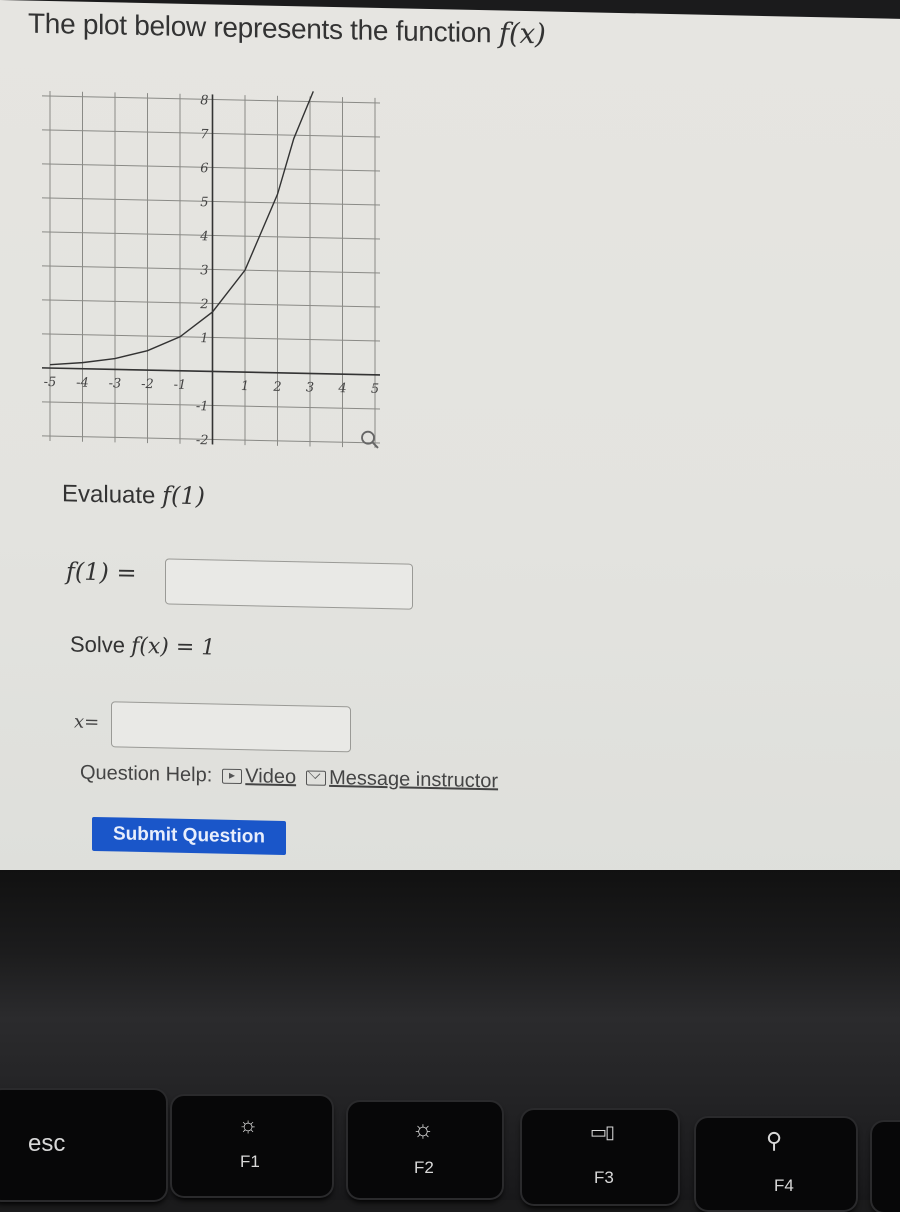 This screenshot has height=1212, width=900. What do you see at coordinates (204, 338) in the screenshot?
I see `y-tick-label: 1` at bounding box center [204, 338].